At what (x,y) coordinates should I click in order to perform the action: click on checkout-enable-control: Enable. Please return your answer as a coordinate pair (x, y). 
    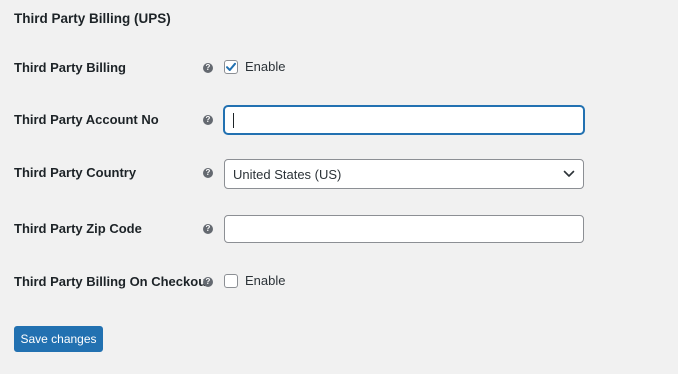
    Looking at the image, I should click on (254, 280).